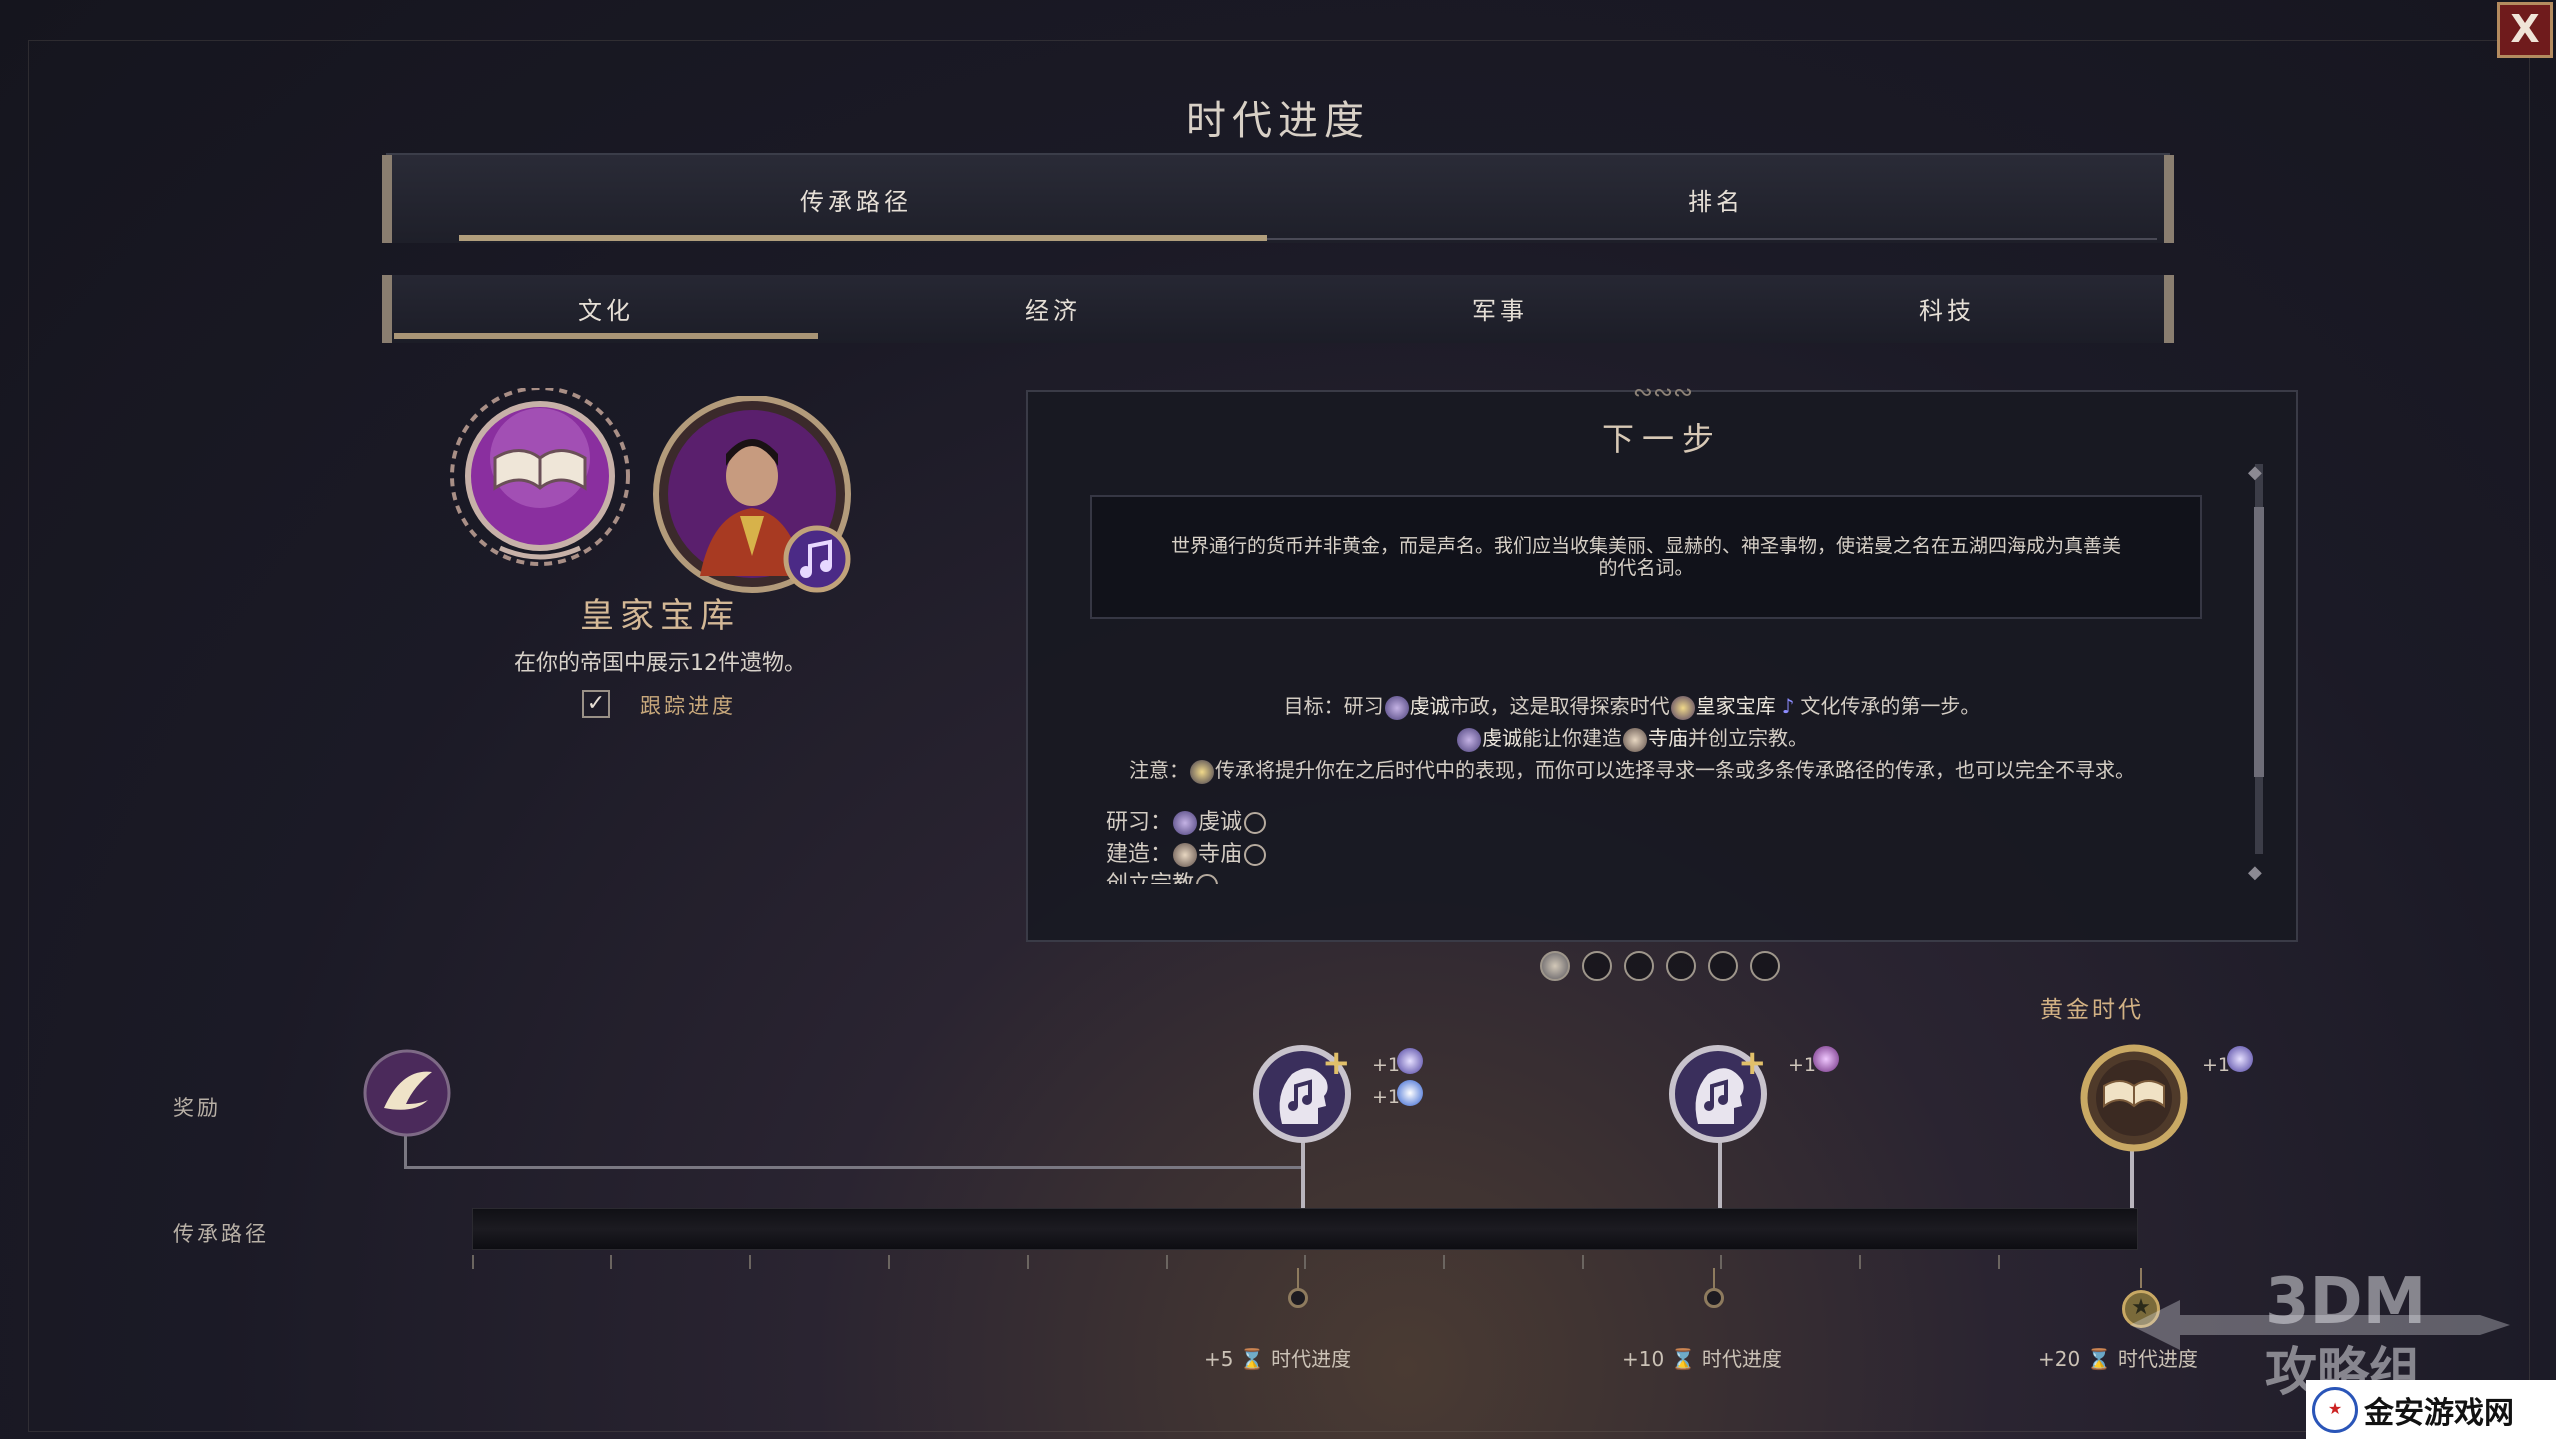 The image size is (2556, 1439). Describe the element at coordinates (660, 616) in the screenshot. I see `legacy-title: 皇家宝库` at that location.